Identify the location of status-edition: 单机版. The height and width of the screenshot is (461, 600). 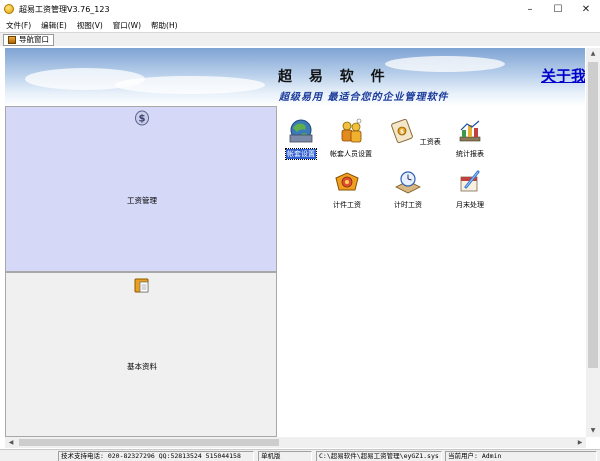
(285, 456).